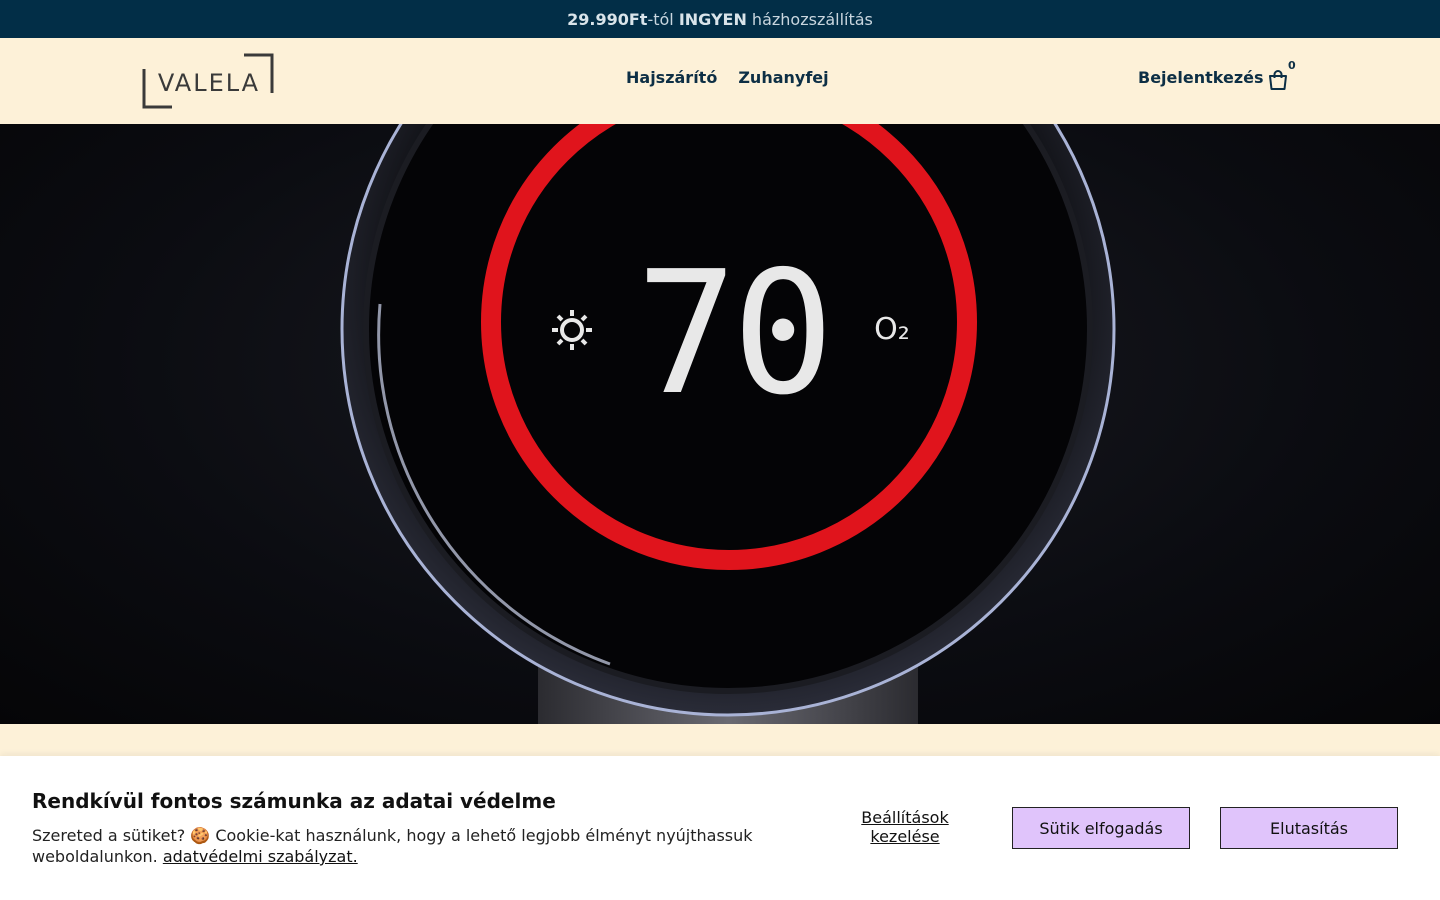 The height and width of the screenshot is (900, 1440). I want to click on valela-logo: VALELA, so click(208, 81).